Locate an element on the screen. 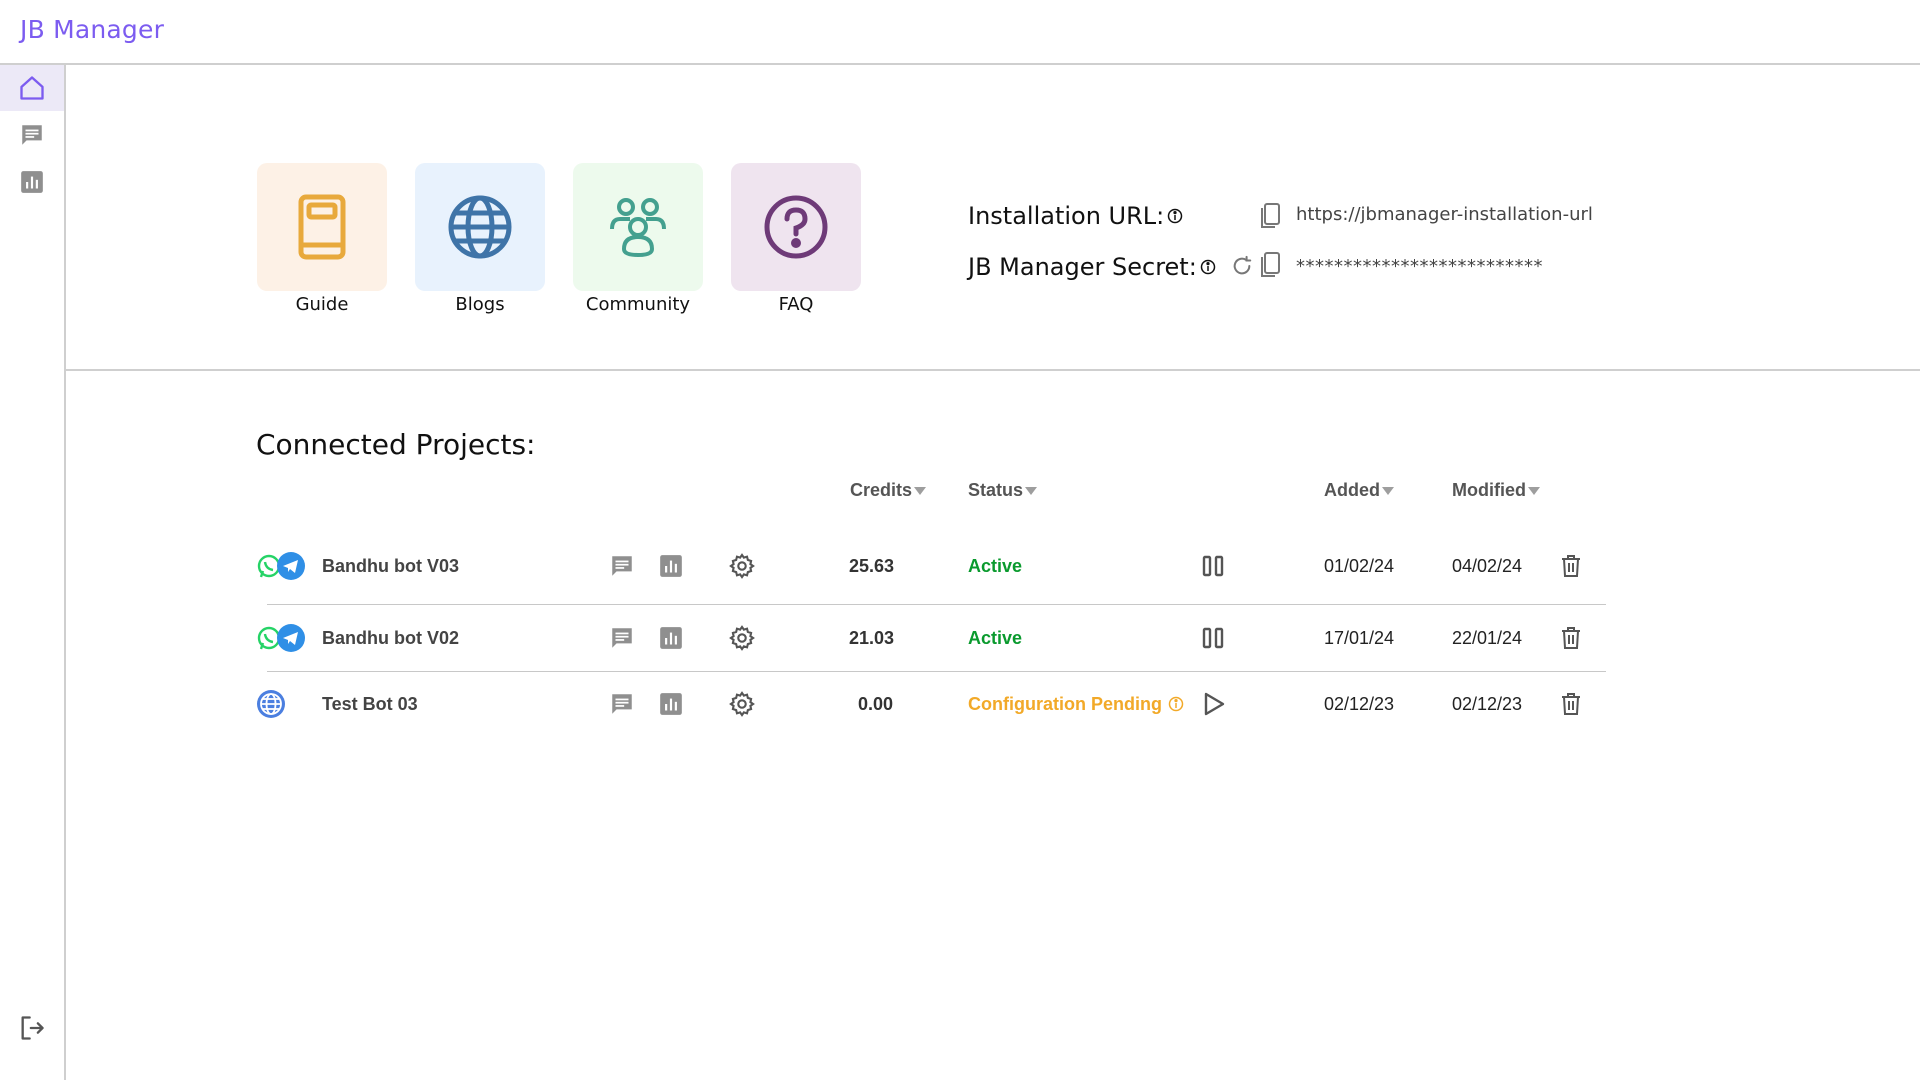 This screenshot has height=1080, width=1920. connected-projects-title: Connected Projects: is located at coordinates (396, 444).